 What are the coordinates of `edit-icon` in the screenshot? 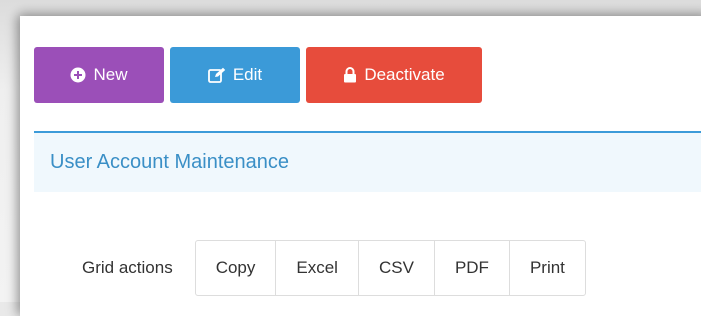 It's located at (216, 75).